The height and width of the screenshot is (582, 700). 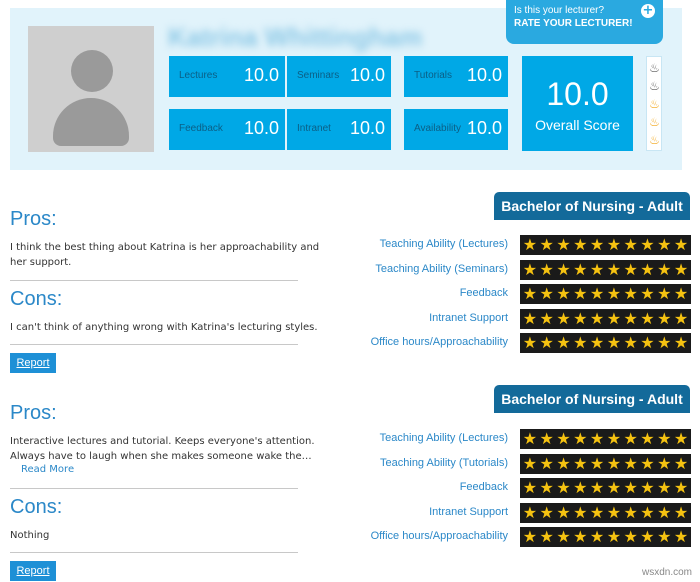 What do you see at coordinates (468, 511) in the screenshot?
I see `rating-label: Intranet Support` at bounding box center [468, 511].